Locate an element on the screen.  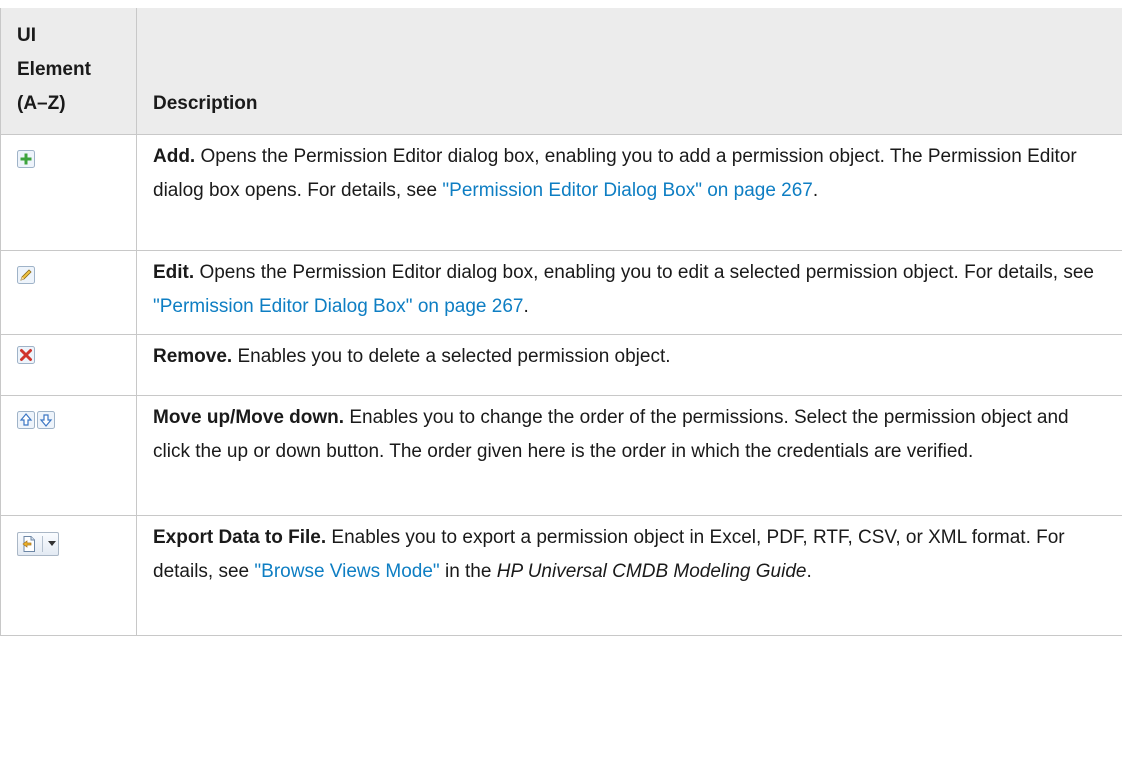
browse-views-mode-link: "Browse Views Mode" is located at coordinates (346, 571).